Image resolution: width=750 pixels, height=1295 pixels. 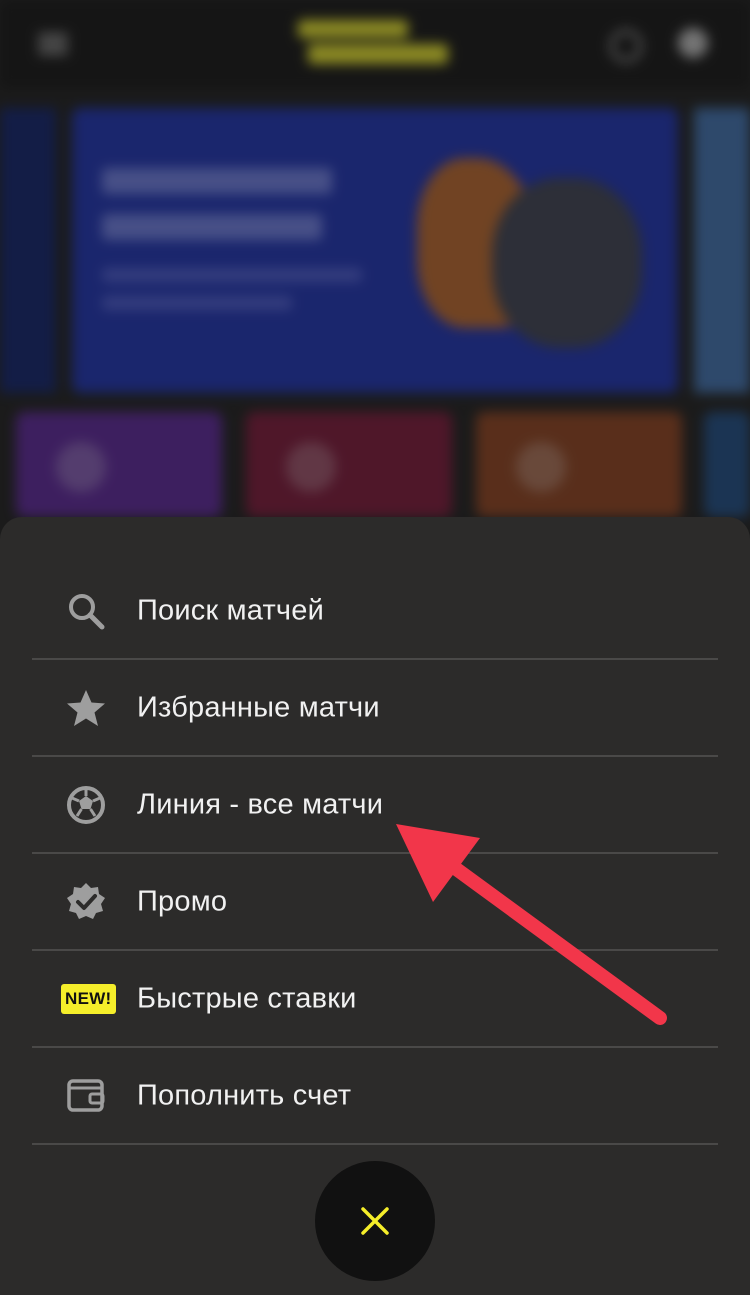 I want to click on verified-badge-icon, so click(x=86, y=902).